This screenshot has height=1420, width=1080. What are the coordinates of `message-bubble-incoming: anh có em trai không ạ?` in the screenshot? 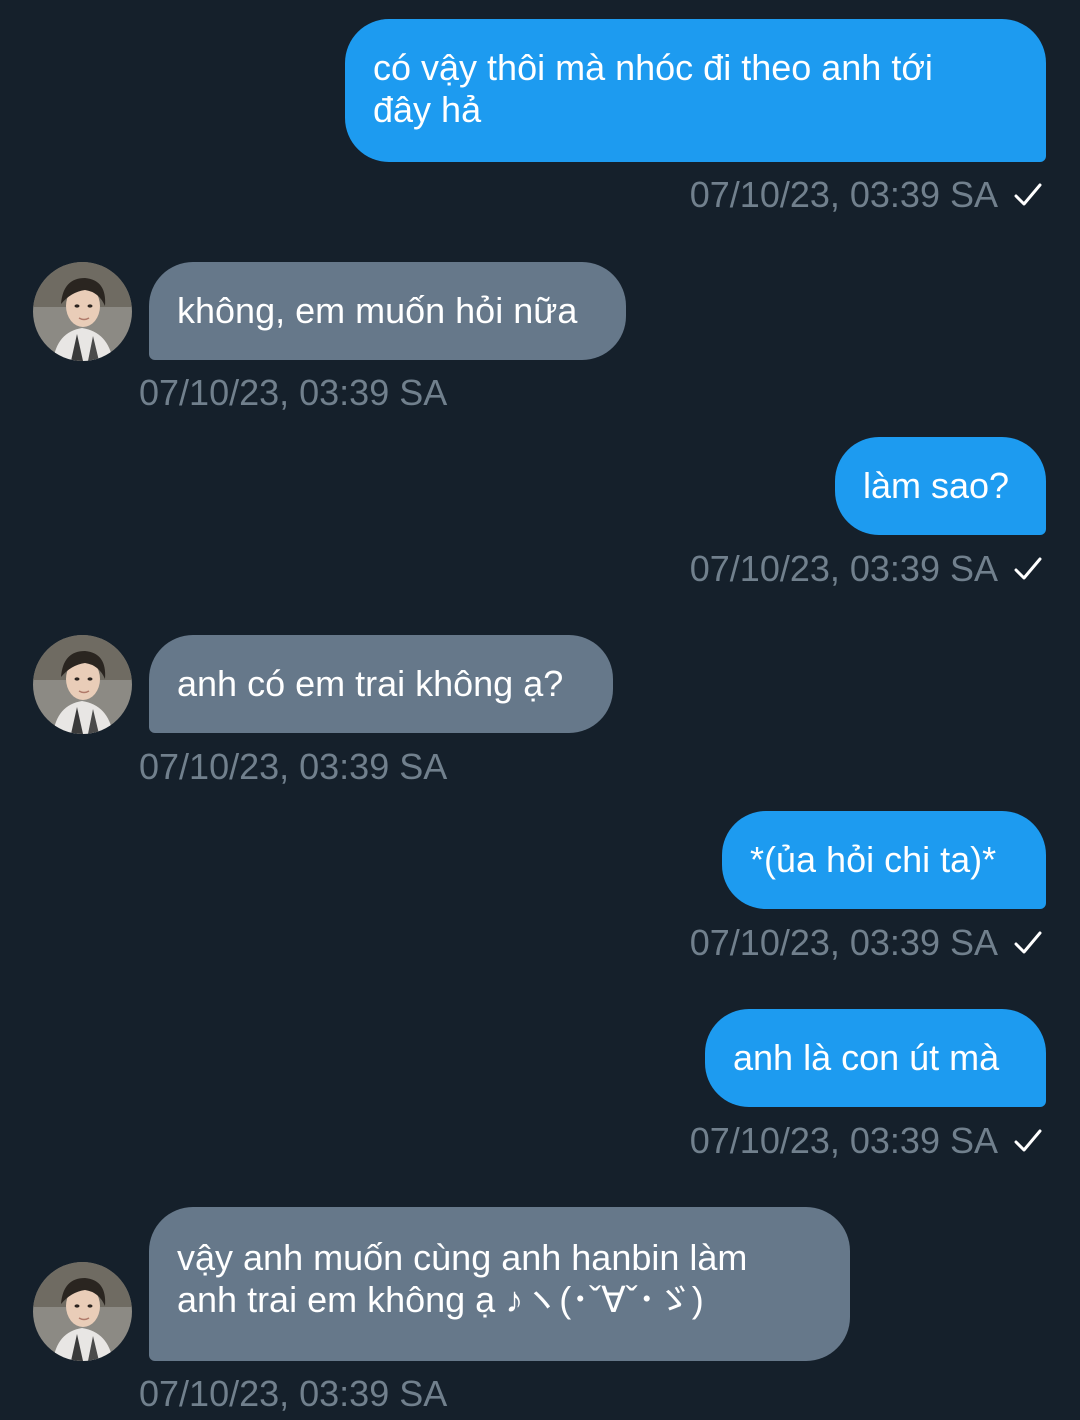 It's located at (381, 684).